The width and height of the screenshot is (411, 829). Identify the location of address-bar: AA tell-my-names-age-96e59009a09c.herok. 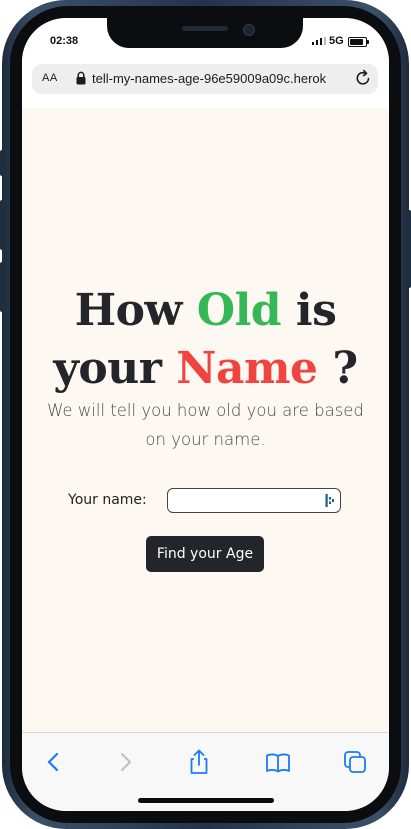
(205, 79).